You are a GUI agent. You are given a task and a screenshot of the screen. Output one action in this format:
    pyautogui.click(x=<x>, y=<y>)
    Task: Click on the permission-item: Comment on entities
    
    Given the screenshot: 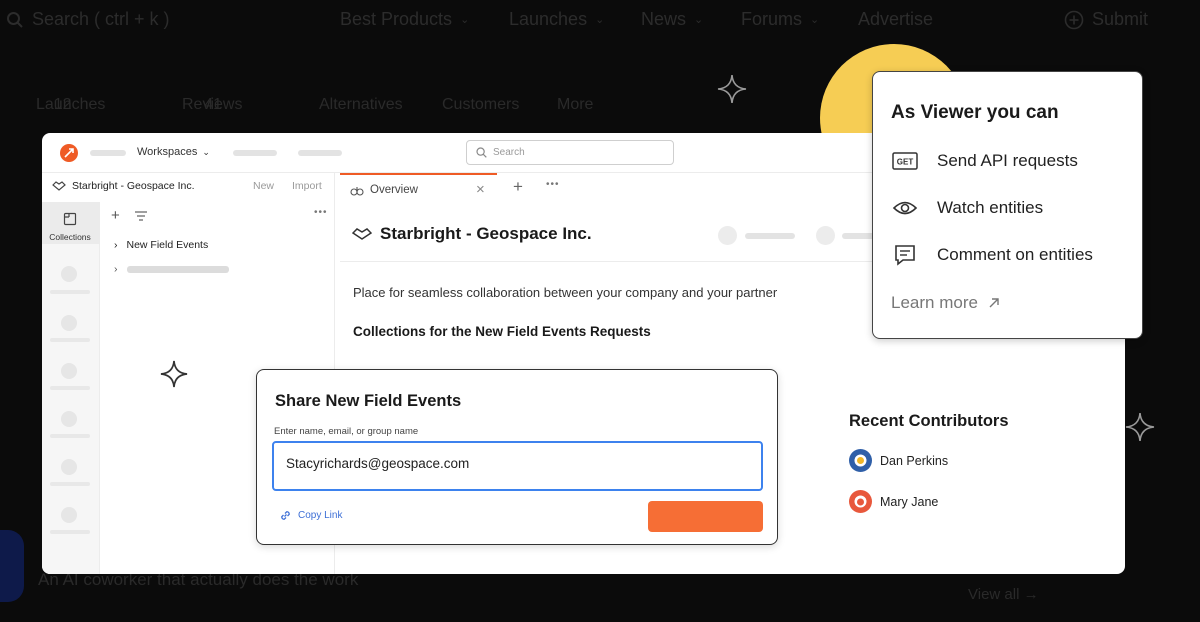 What is the action you would take?
    pyautogui.click(x=992, y=255)
    